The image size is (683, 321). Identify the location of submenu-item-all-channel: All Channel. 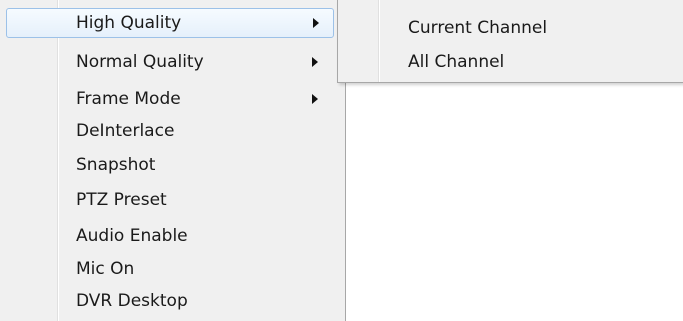
(456, 62).